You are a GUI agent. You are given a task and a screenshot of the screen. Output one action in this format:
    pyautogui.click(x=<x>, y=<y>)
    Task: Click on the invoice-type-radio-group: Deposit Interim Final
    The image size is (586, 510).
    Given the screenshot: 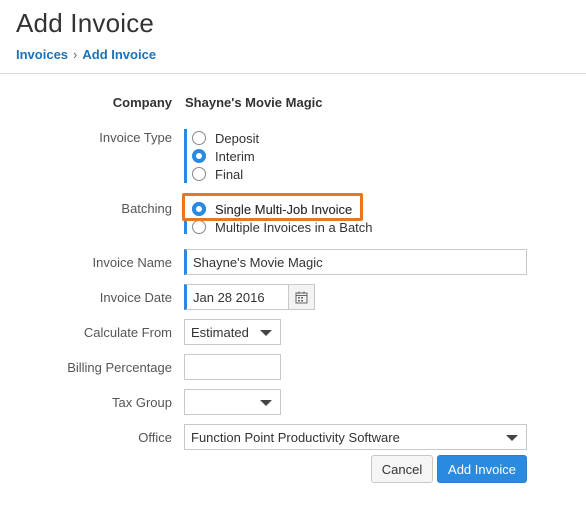 What is the action you would take?
    pyautogui.click(x=221, y=156)
    